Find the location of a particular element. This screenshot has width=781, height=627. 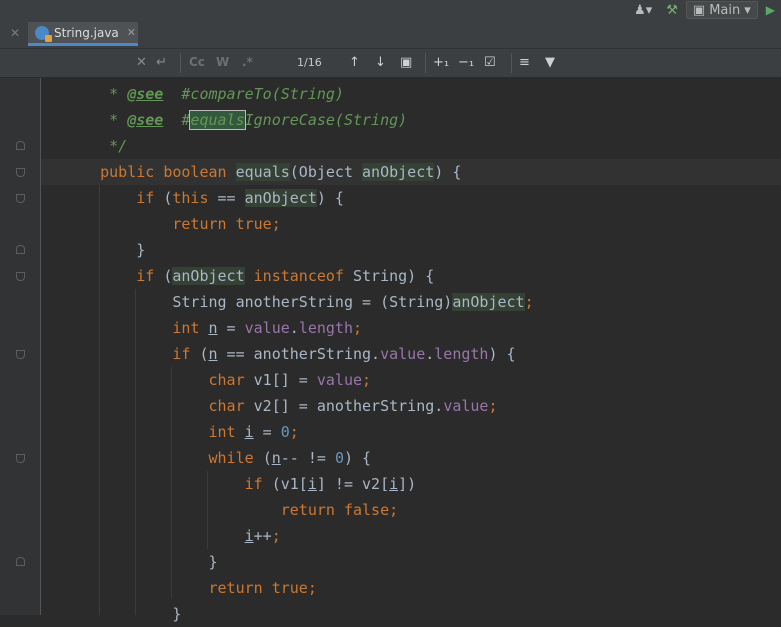

code-line: char v2[] = anotherString.value; is located at coordinates (299, 406).